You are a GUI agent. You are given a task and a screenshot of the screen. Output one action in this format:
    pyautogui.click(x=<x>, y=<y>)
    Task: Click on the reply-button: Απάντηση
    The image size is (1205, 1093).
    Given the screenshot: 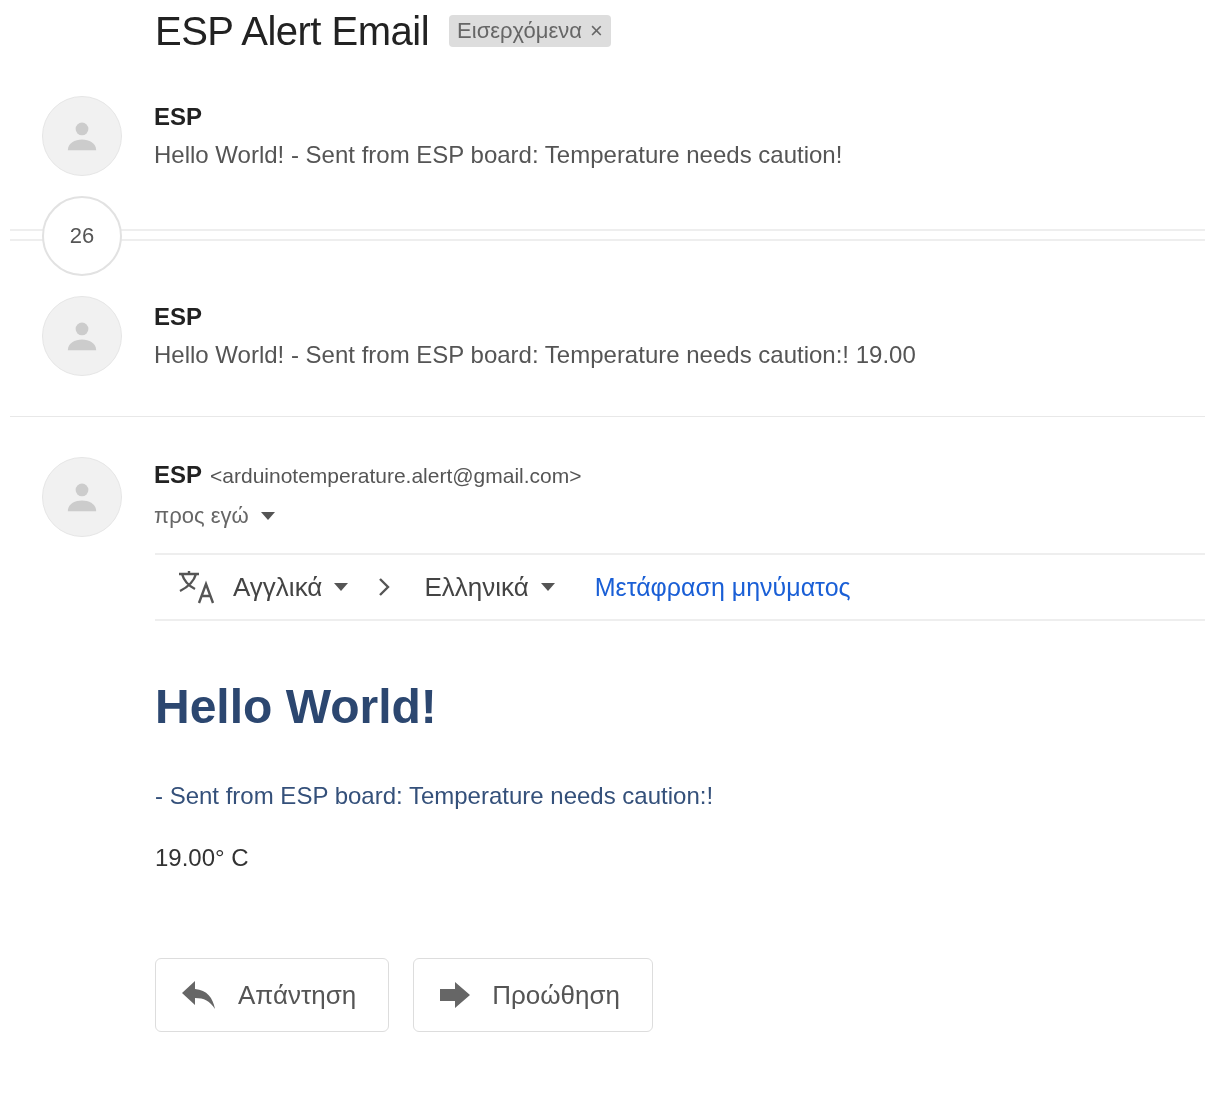 What is the action you would take?
    pyautogui.click(x=272, y=995)
    